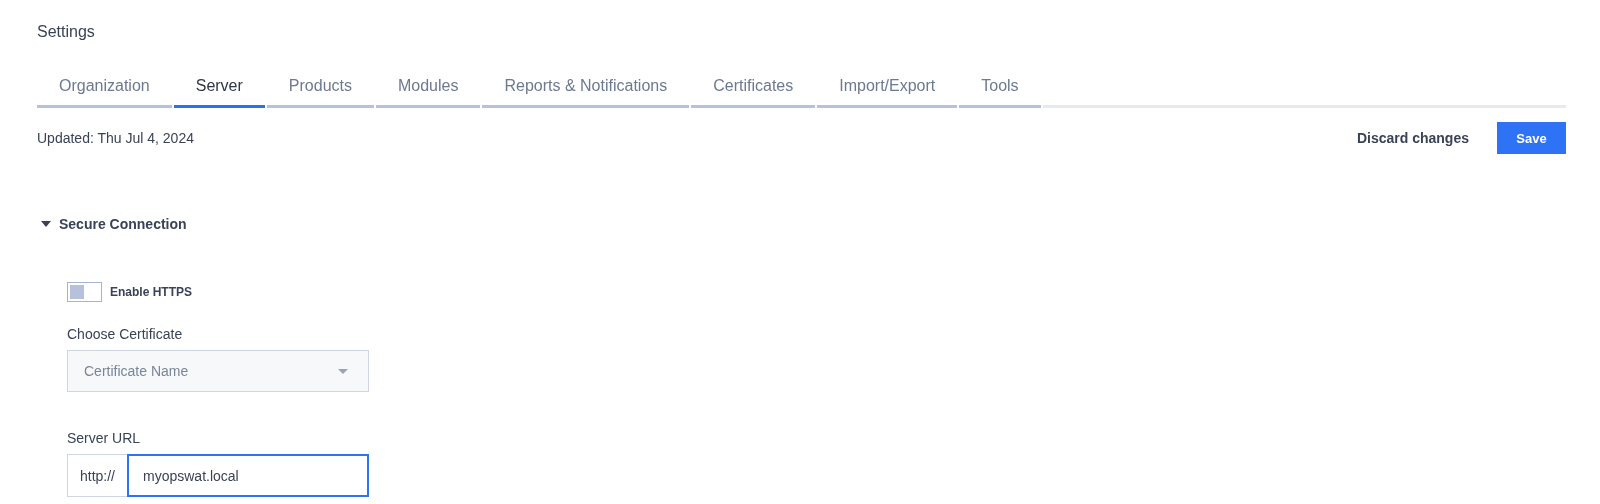 Image resolution: width=1600 pixels, height=504 pixels. I want to click on url-input: myopswat.local, so click(248, 475).